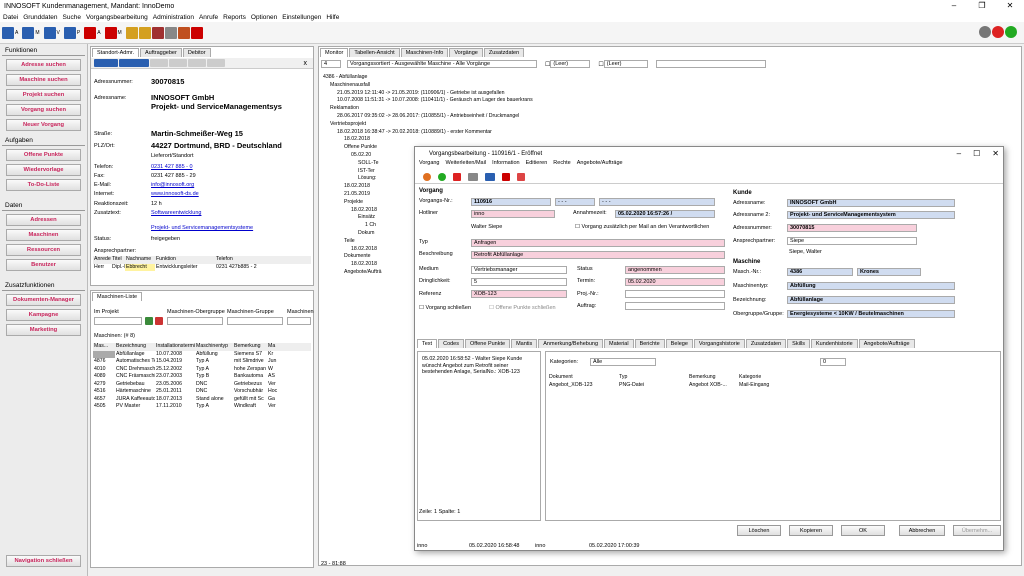  I want to click on customer-number: 30070815, so click(852, 228).